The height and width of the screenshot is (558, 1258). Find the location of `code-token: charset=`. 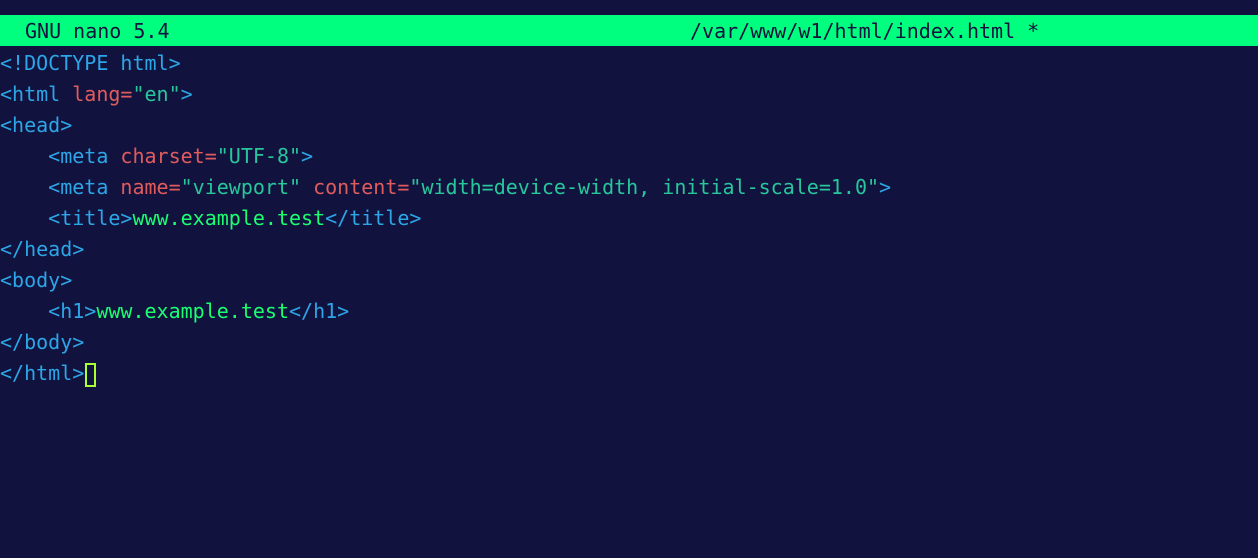

code-token: charset= is located at coordinates (168, 156).